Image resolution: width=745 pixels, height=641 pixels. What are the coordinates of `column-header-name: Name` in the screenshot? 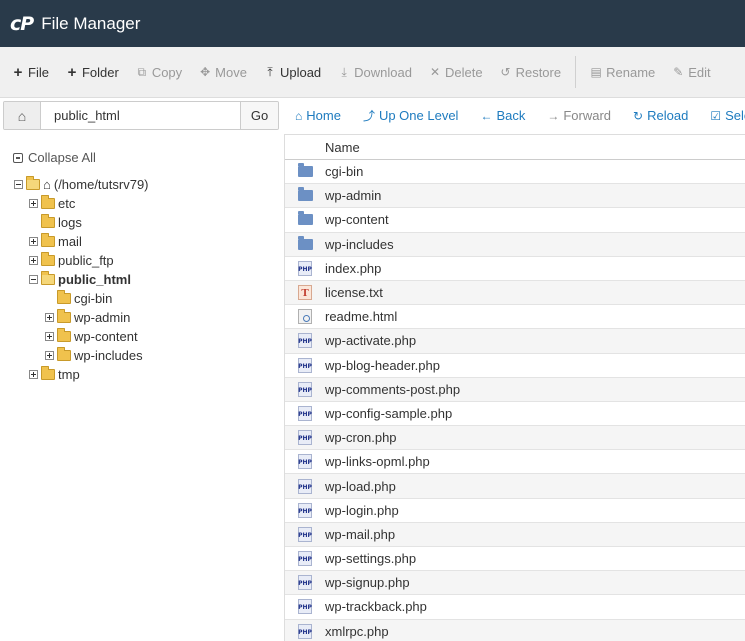 It's located at (515, 147).